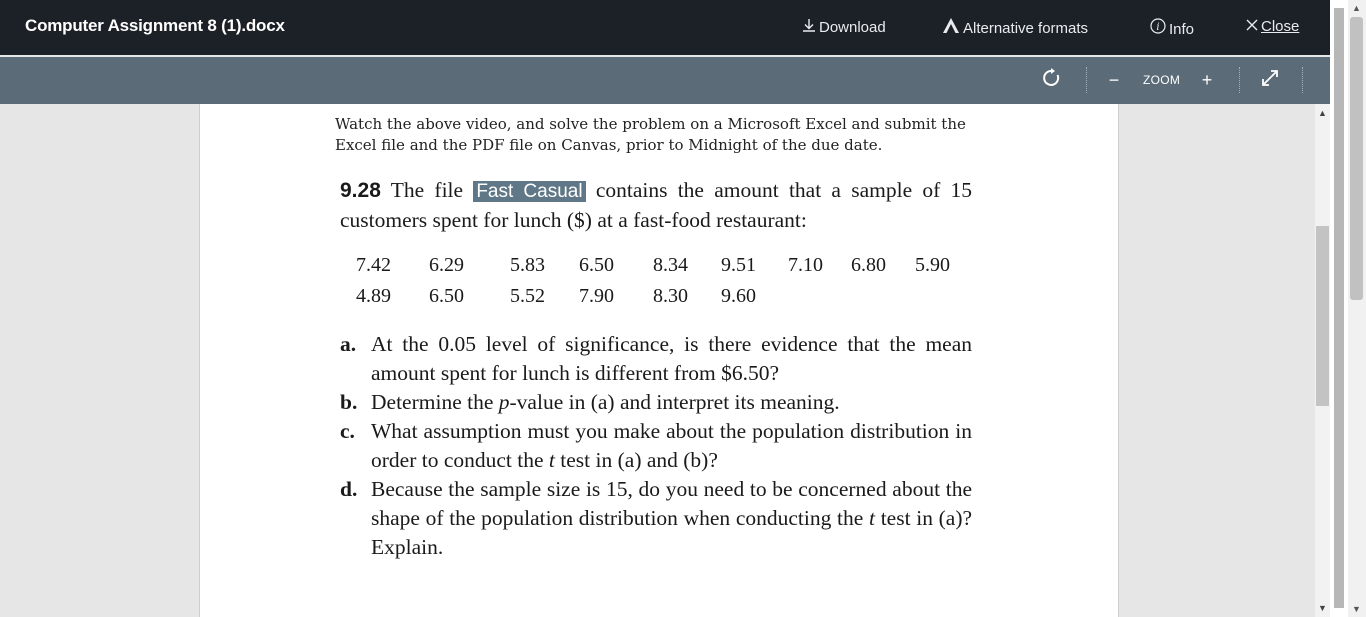  I want to click on expand-icon, so click(1270, 80).